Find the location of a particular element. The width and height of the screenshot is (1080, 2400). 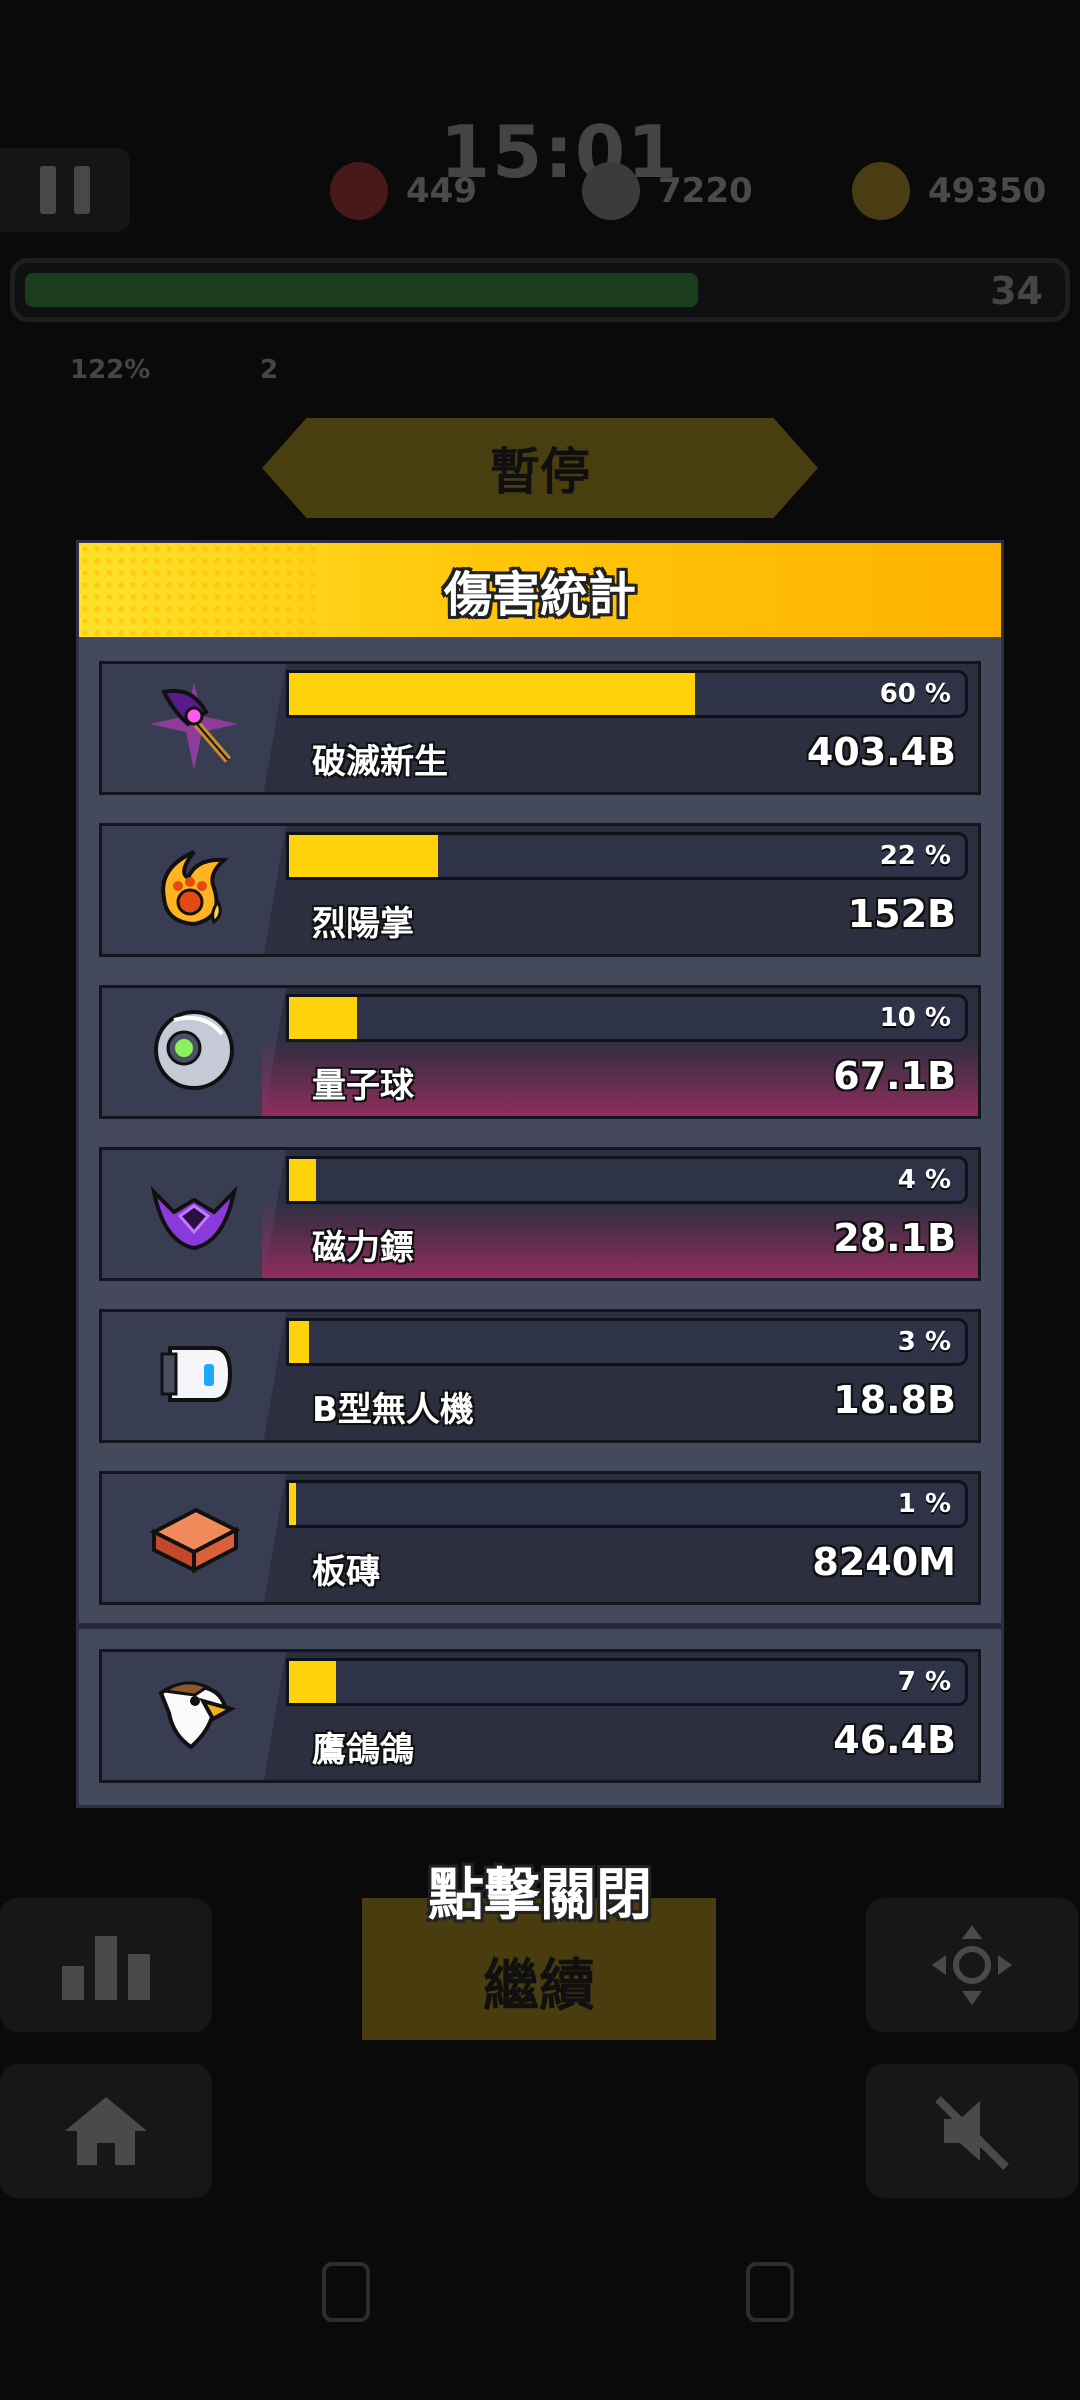

skull-icon is located at coordinates (611, 191).